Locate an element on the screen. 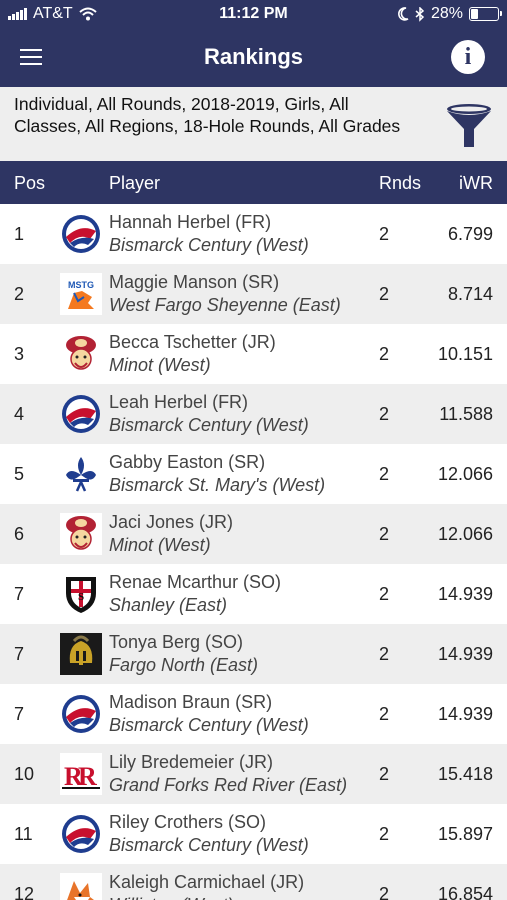 This screenshot has height=900, width=507. st-marys-fleur-de-lis-logo is located at coordinates (81, 474).